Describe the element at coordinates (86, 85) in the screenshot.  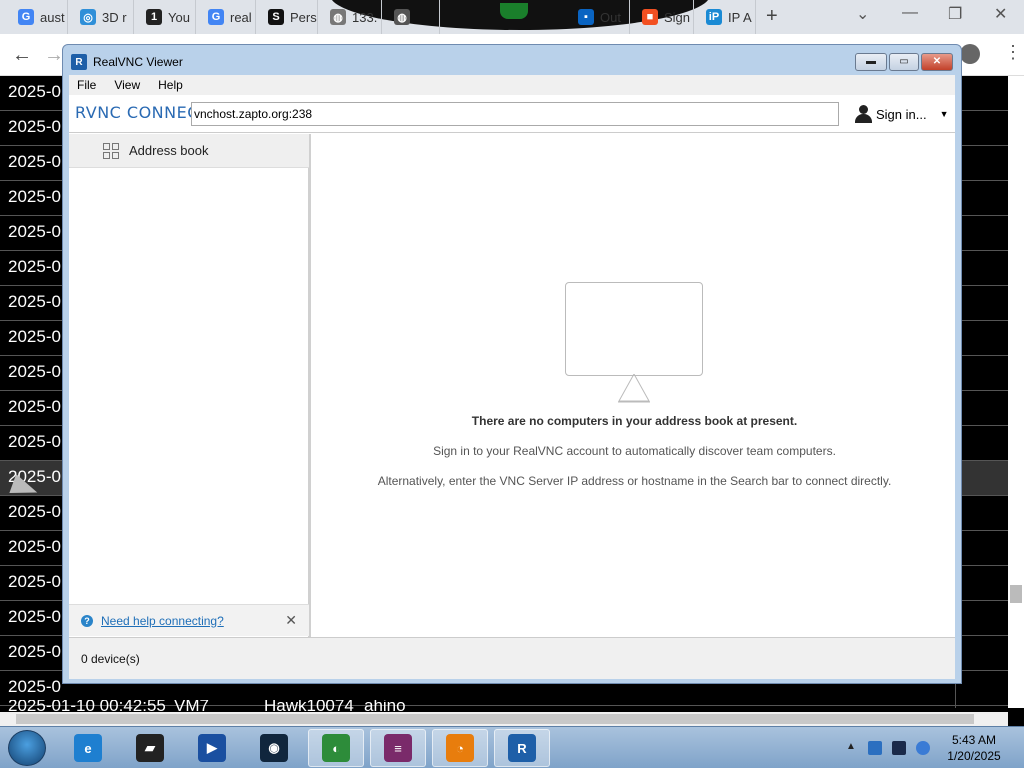
I see `menu-file: File` at that location.